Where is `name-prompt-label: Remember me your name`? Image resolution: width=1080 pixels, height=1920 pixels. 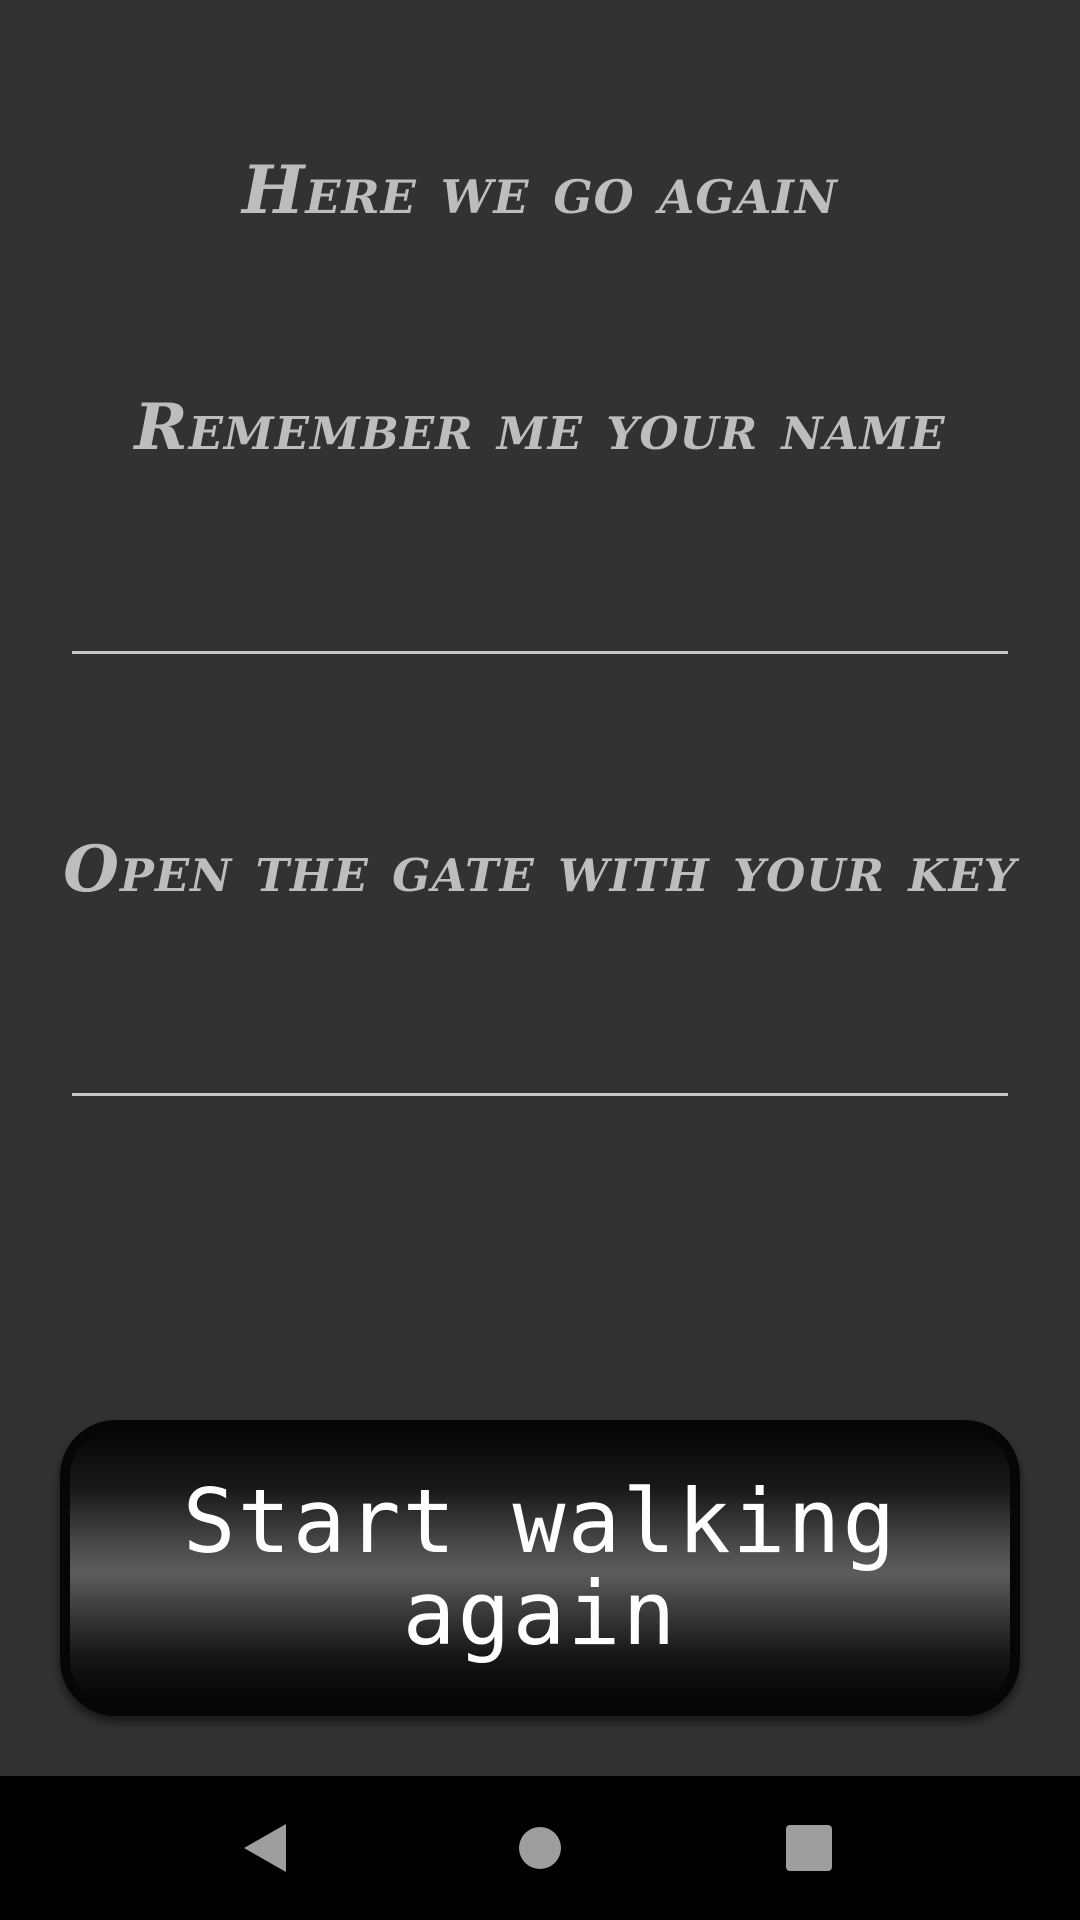 name-prompt-label: Remember me your name is located at coordinates (540, 427).